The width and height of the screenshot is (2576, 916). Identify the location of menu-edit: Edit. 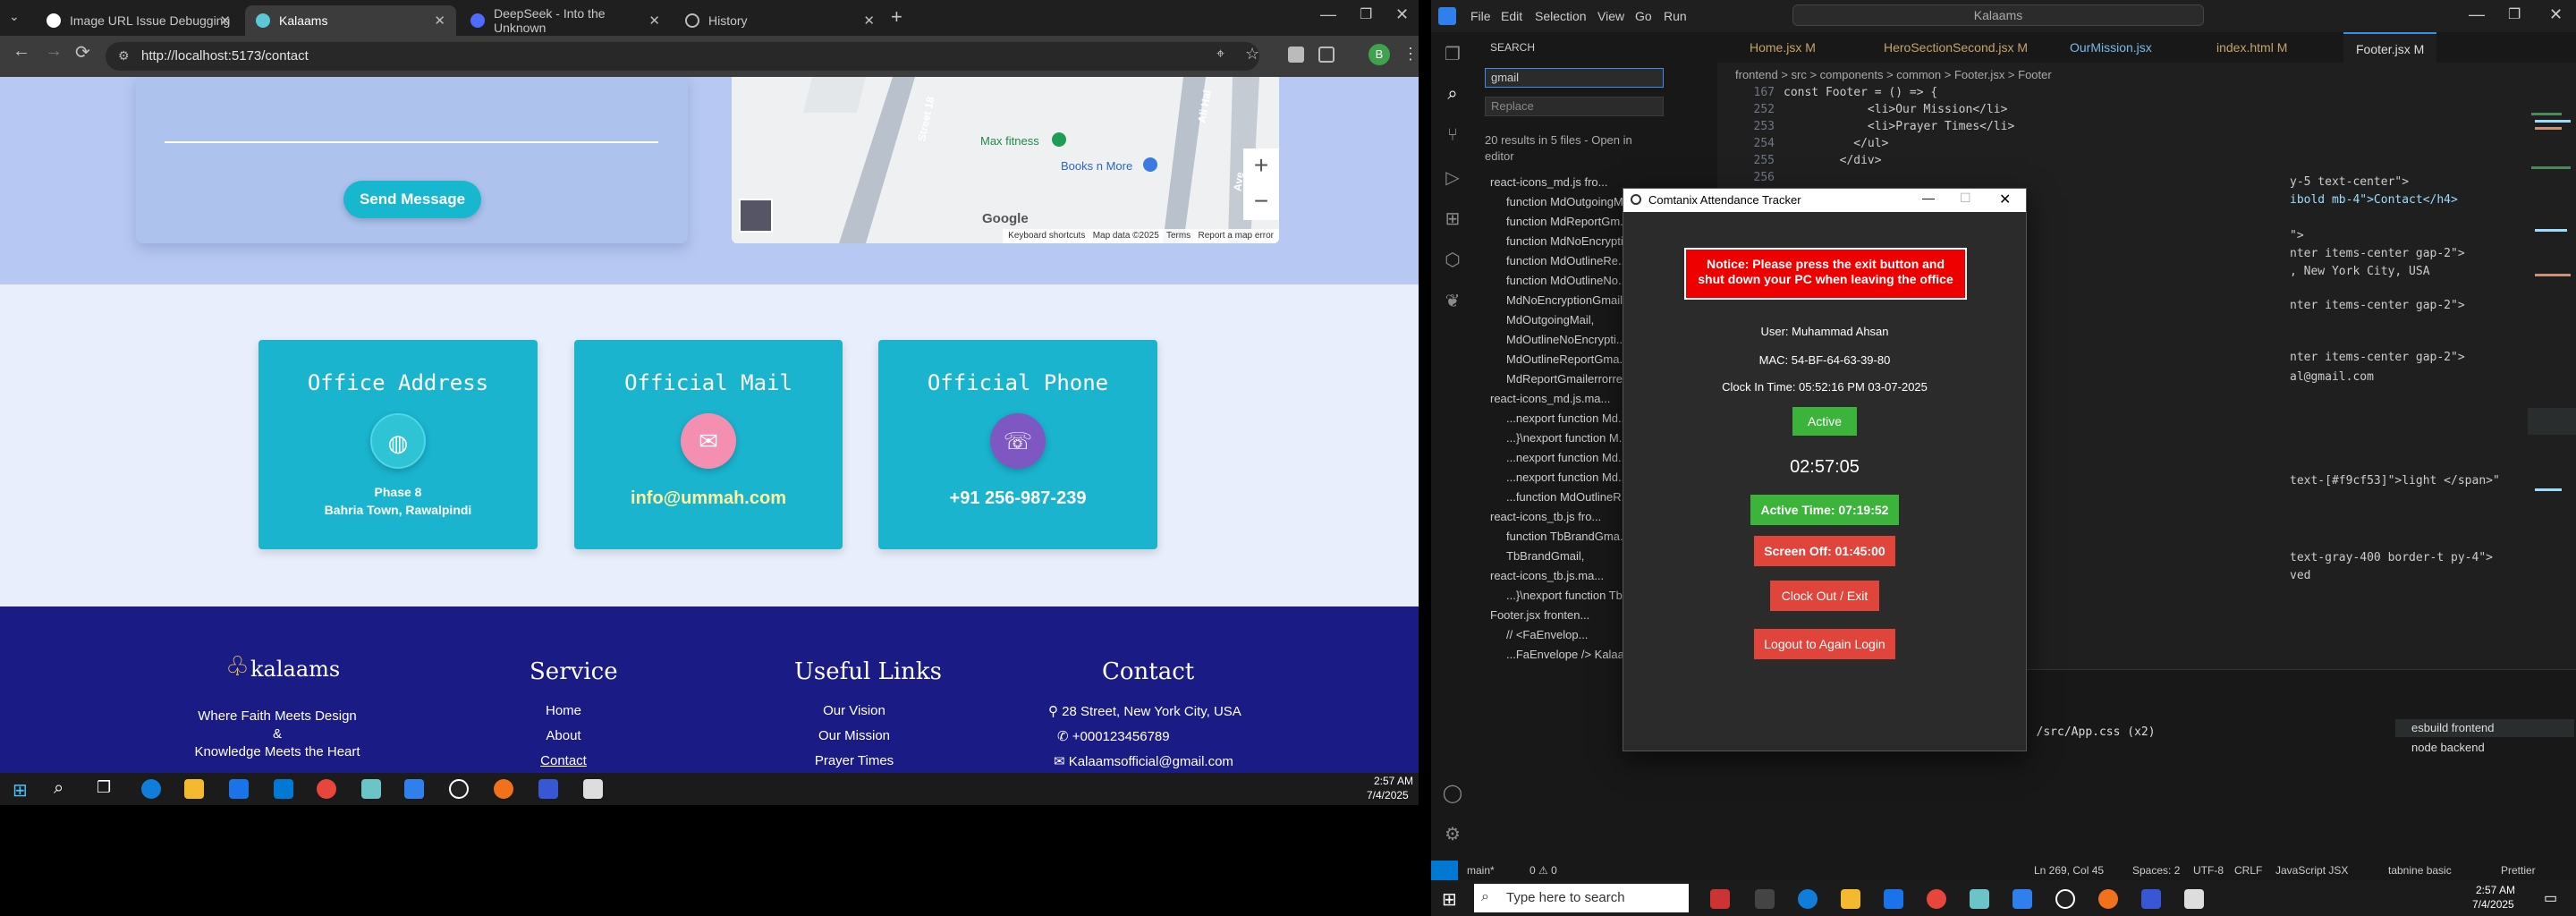
(1511, 16).